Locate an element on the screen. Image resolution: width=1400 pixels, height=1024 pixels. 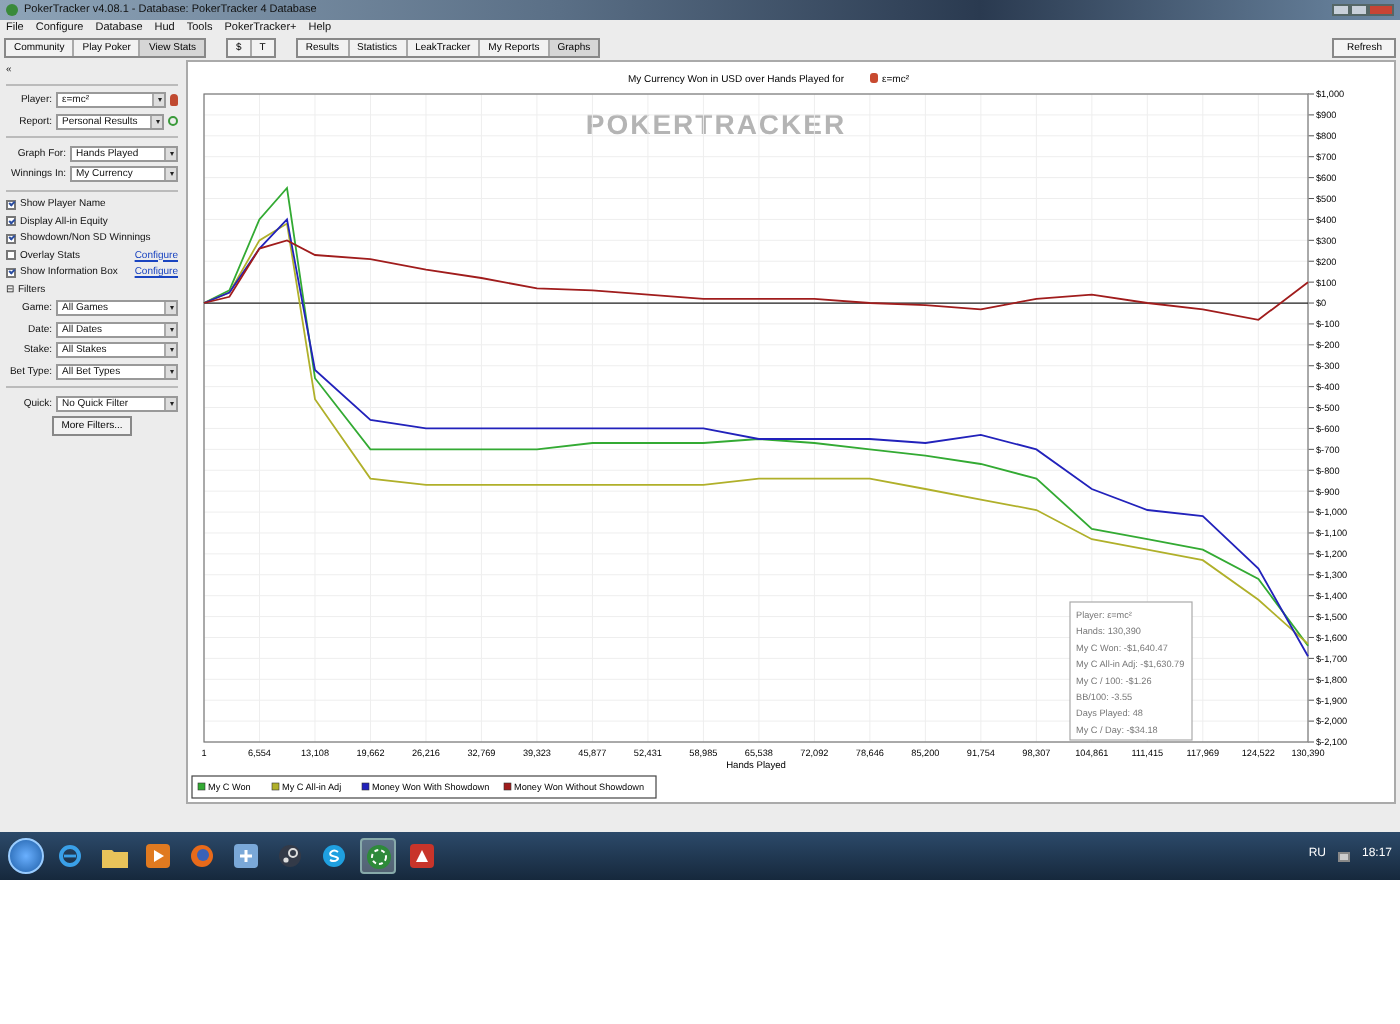
start-button is located at coordinates (26, 856).